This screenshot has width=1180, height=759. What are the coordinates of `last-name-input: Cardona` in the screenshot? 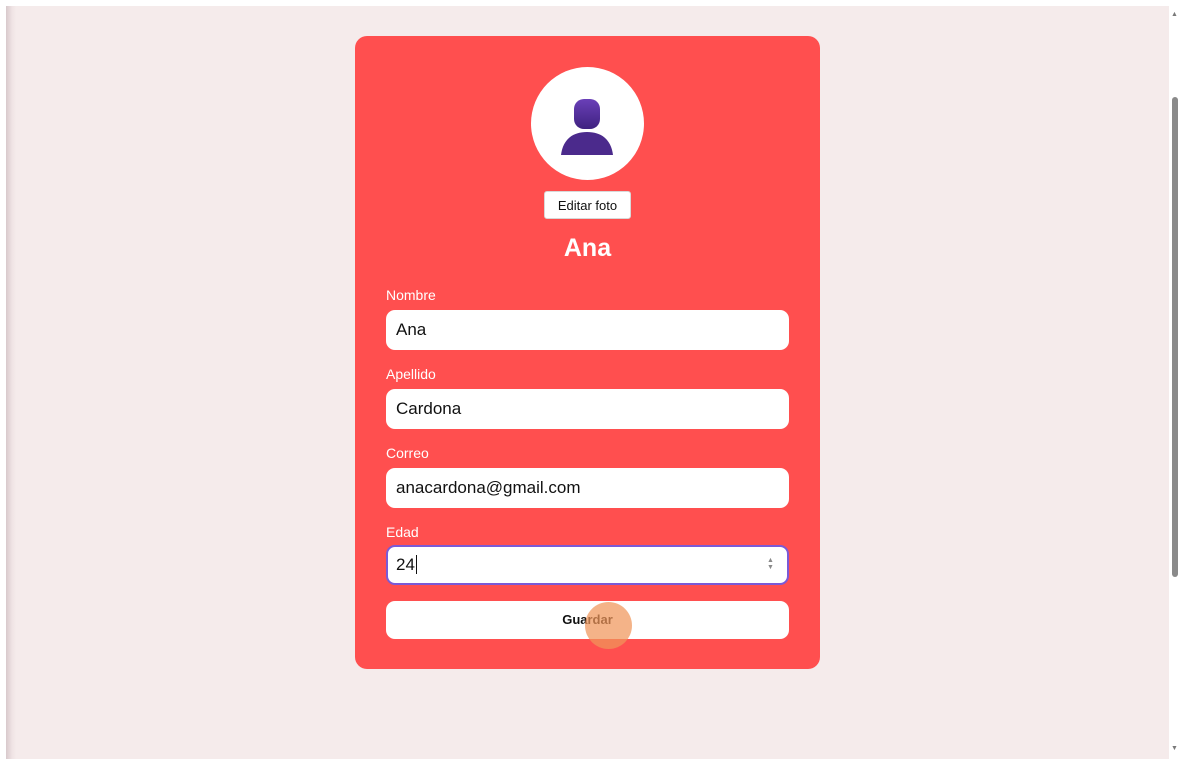 It's located at (587, 409).